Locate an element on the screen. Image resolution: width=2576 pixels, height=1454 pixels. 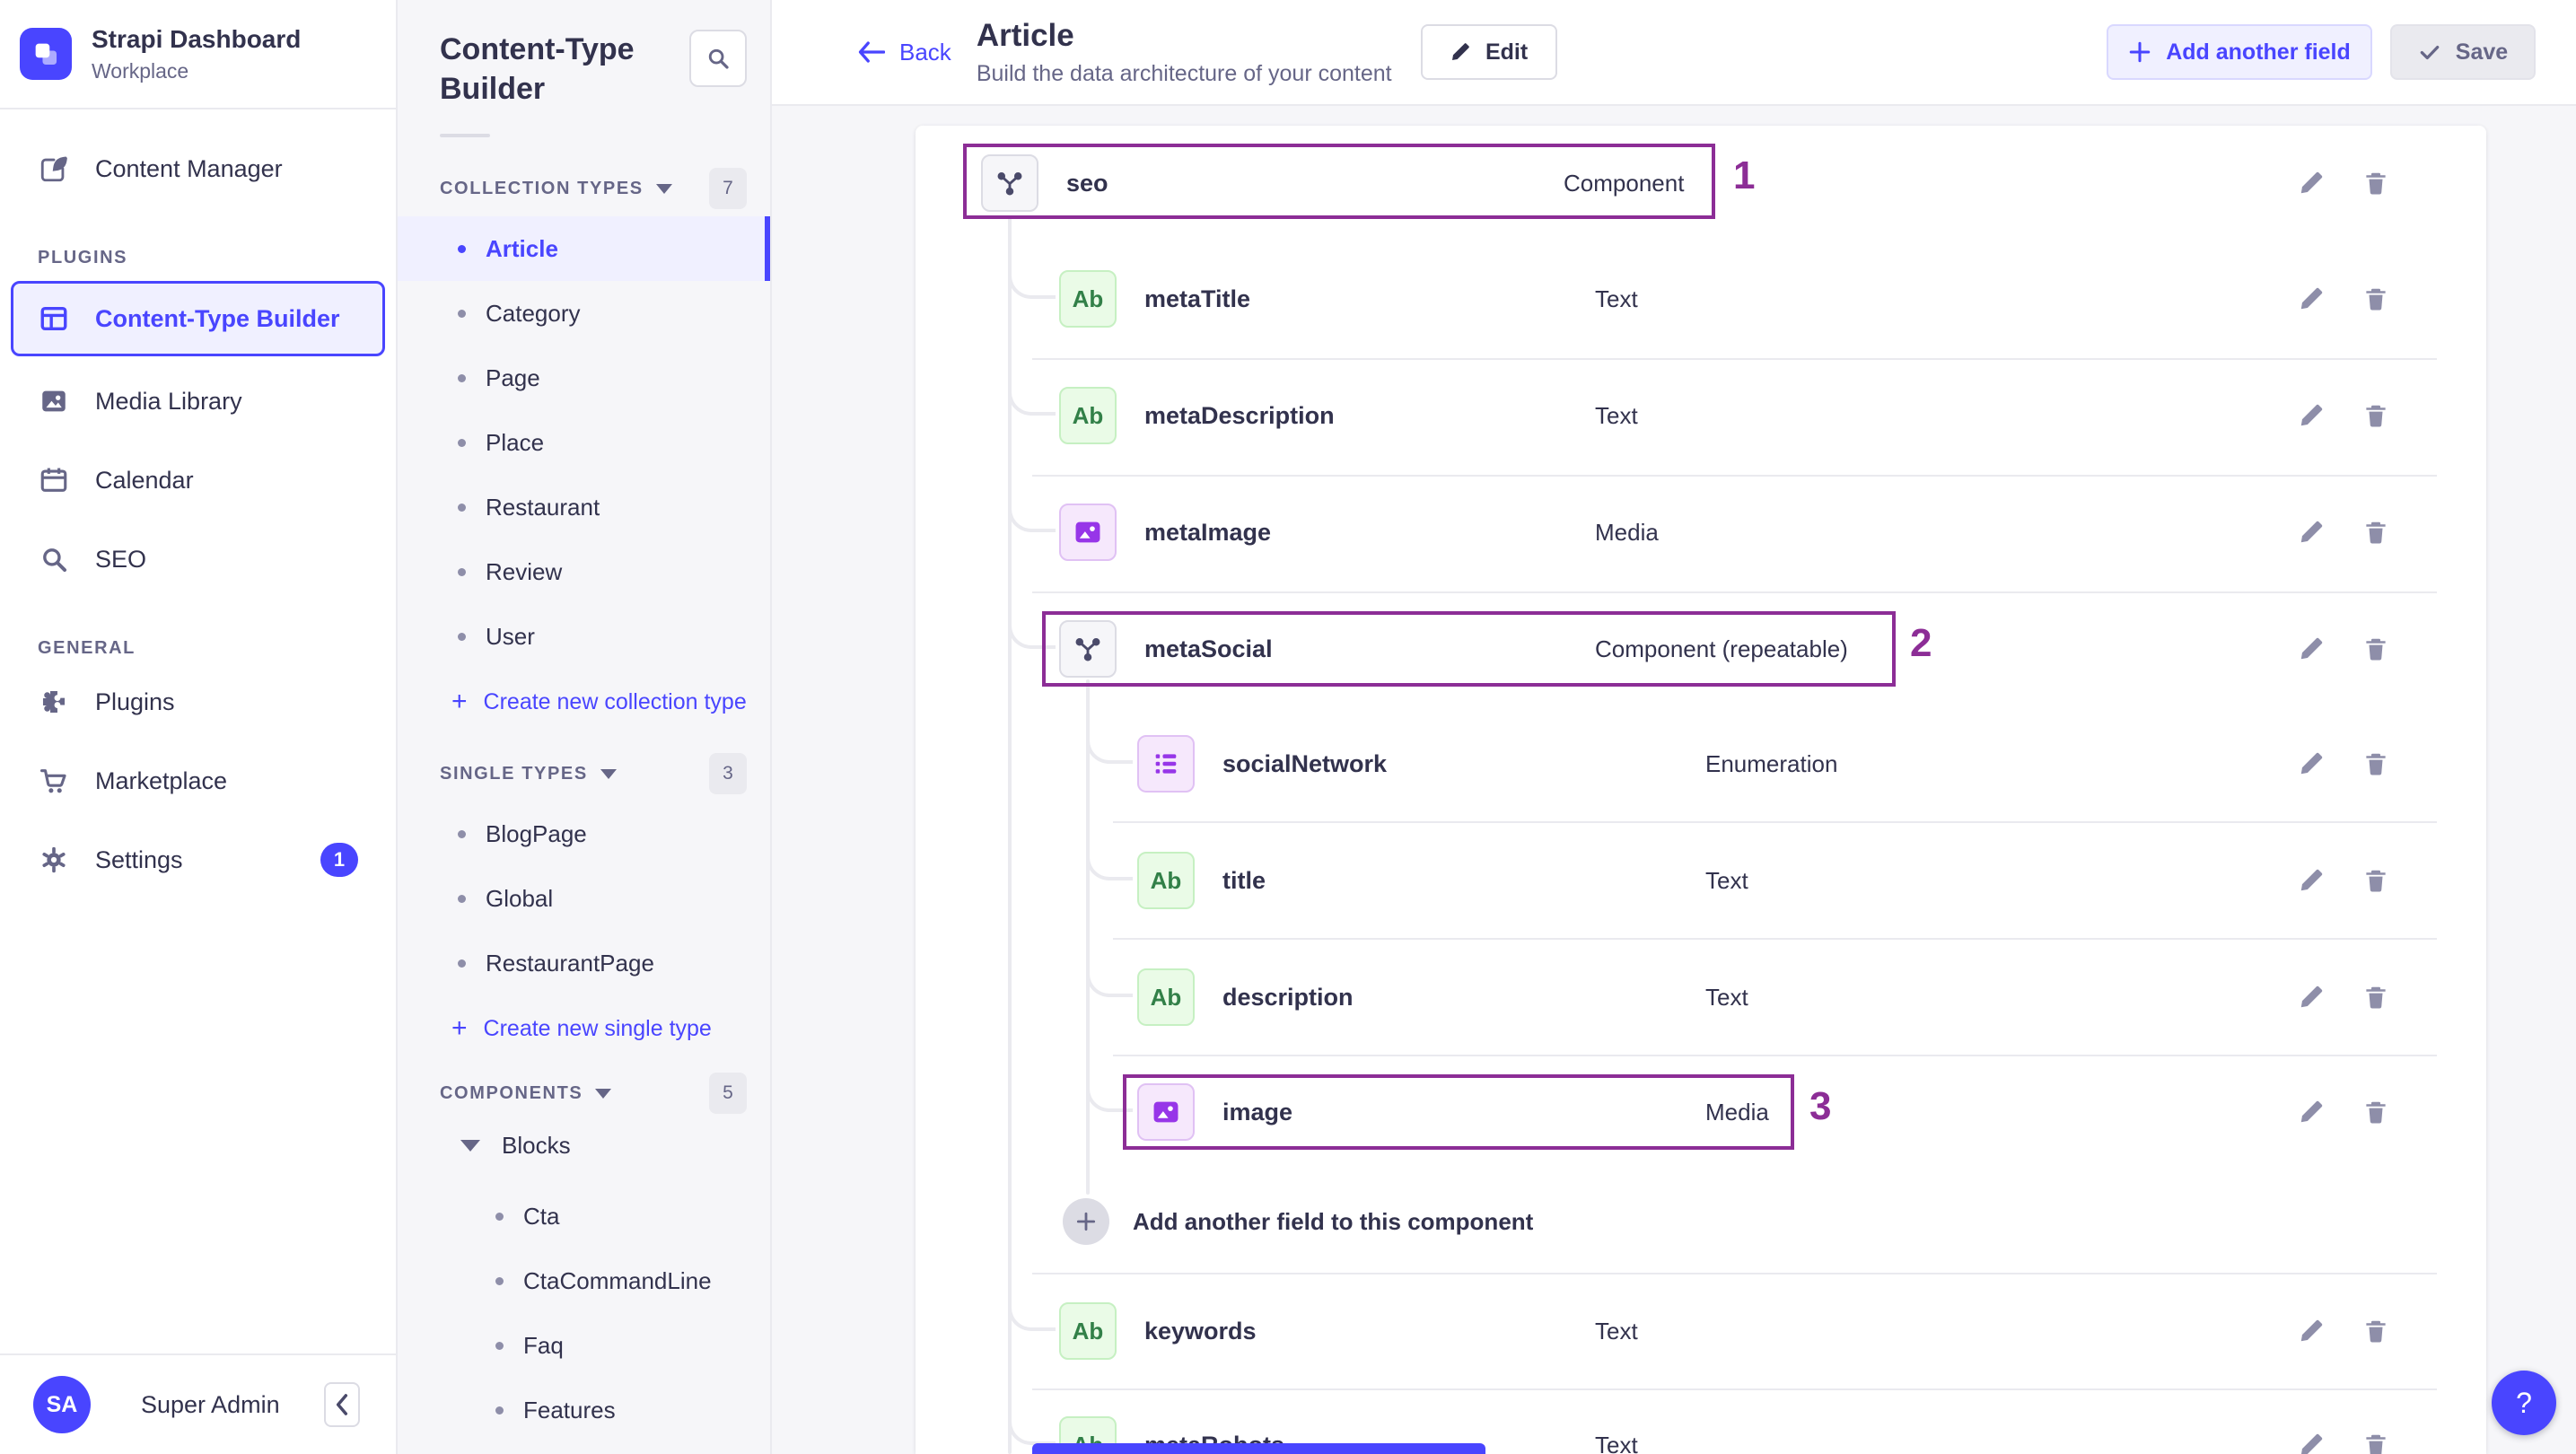
sidebar-item-calendar: Calendar is located at coordinates (198, 480).